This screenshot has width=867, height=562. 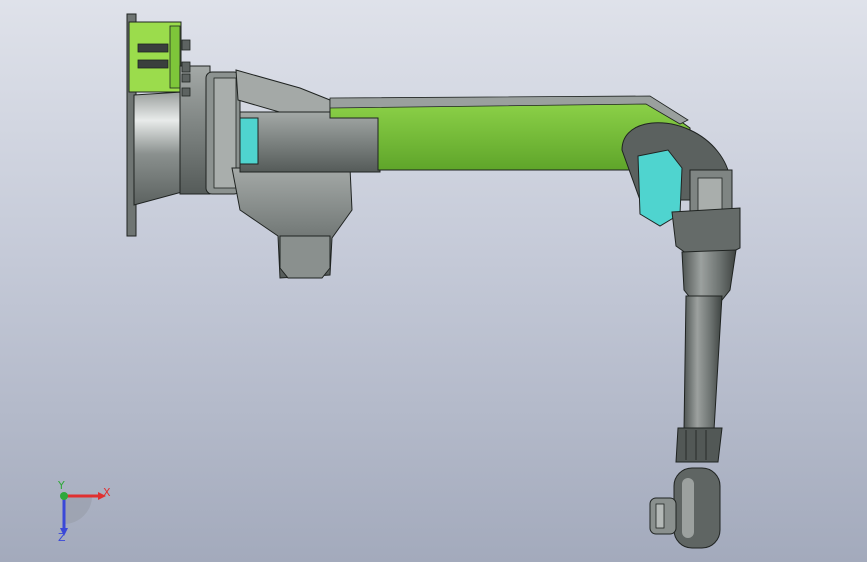 I want to click on axis-triad: X Y Z, so click(x=82, y=513).